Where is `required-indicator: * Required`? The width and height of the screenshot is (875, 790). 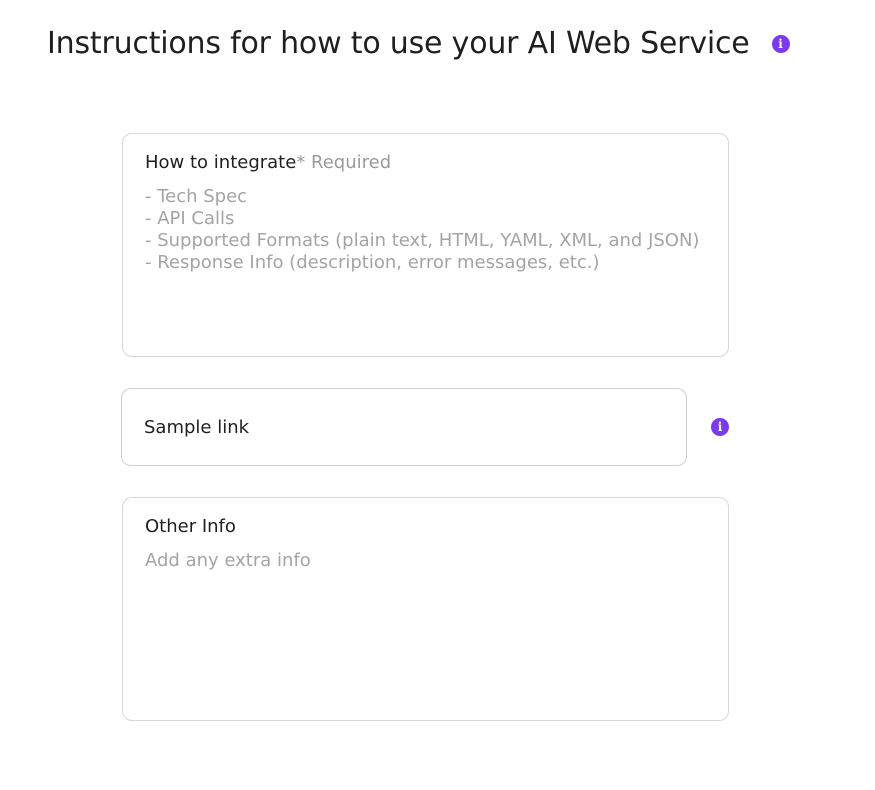 required-indicator: * Required is located at coordinates (344, 162).